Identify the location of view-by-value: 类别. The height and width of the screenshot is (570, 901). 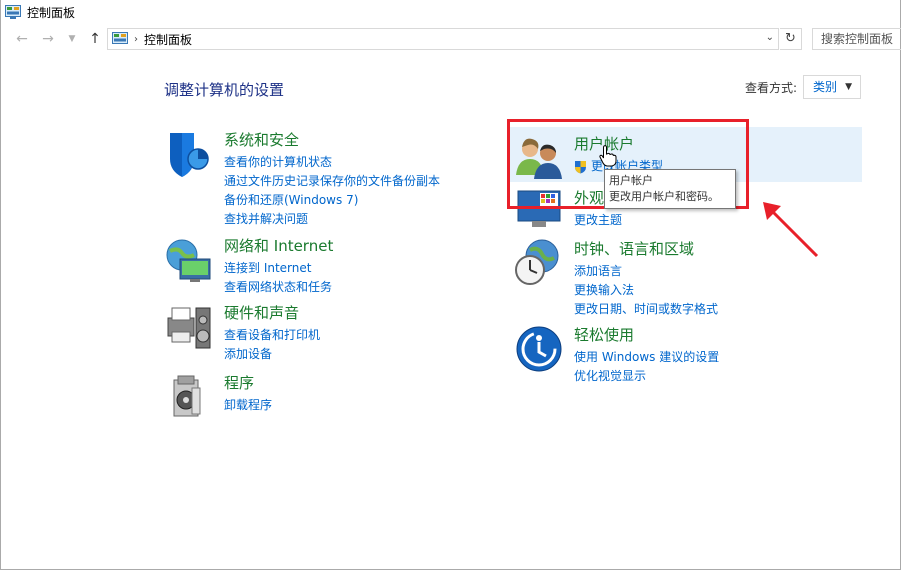
(825, 87).